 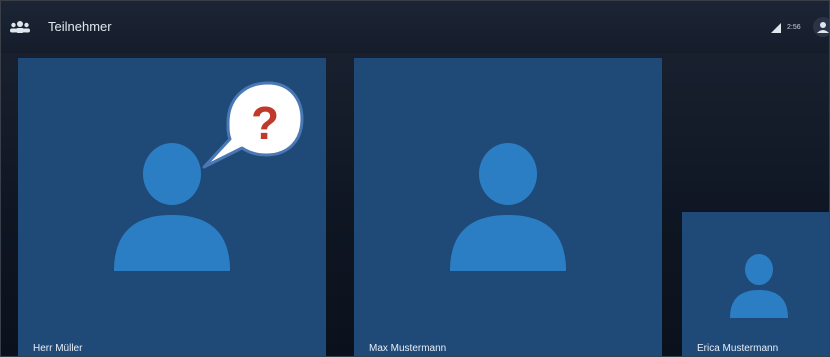 I want to click on question-speech-bubble-icon: ?, so click(x=253, y=125).